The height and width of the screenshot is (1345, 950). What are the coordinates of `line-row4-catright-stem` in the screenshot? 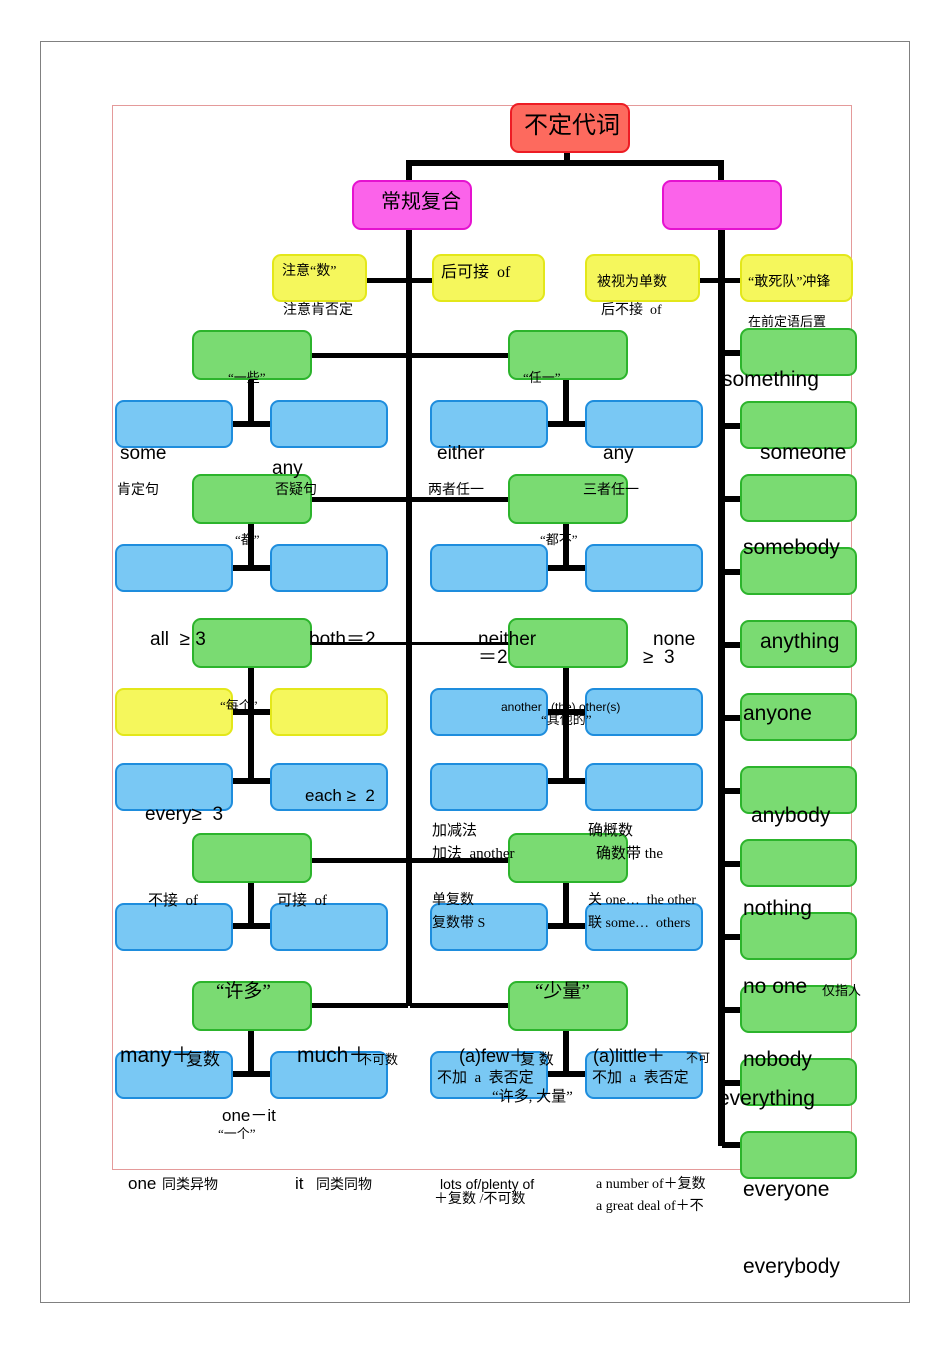 It's located at (566, 1052).